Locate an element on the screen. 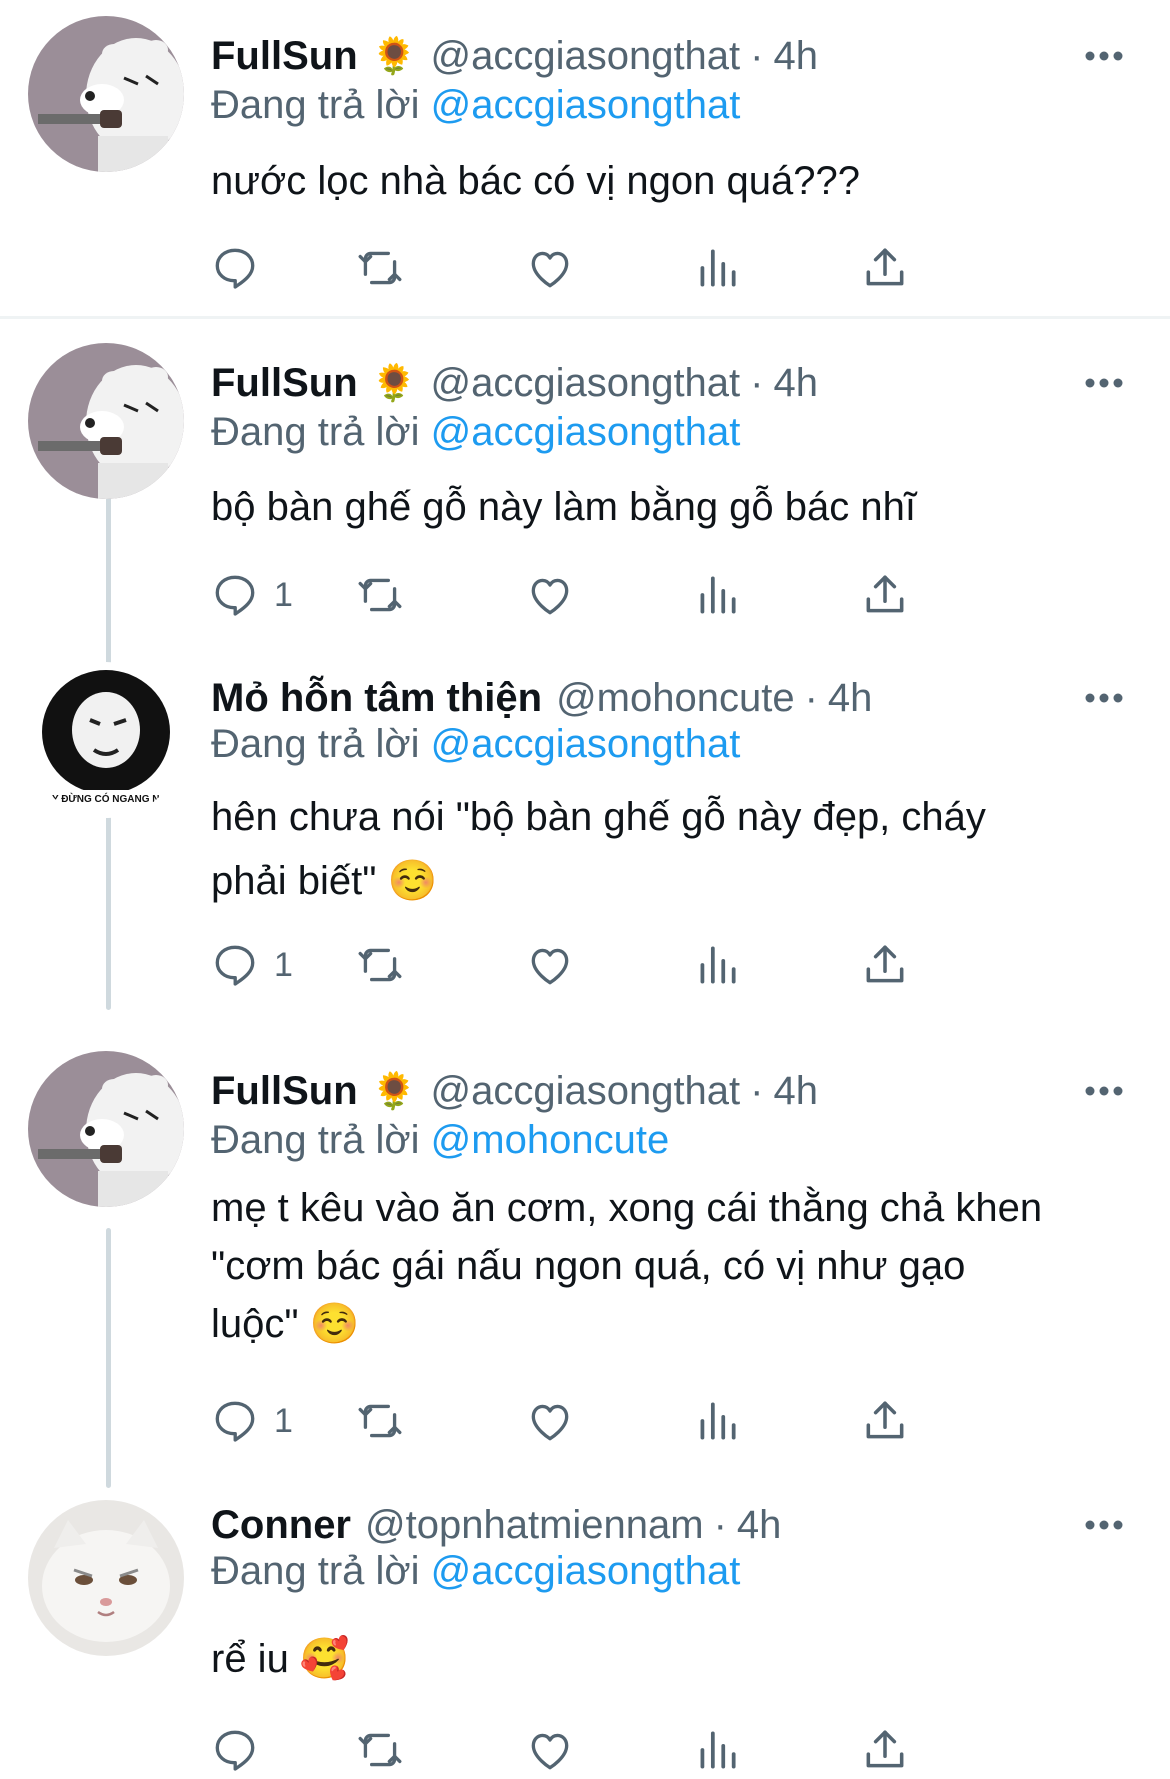 This screenshot has height=1779, width=1170. avatar-mohoncute: MÀY ĐỪNG CÓ NGANG NGƯ is located at coordinates (106, 740).